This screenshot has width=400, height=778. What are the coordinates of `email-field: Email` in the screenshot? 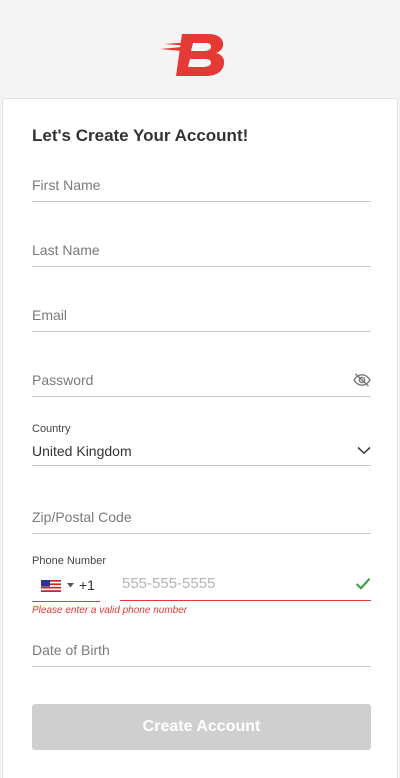 It's located at (201, 318).